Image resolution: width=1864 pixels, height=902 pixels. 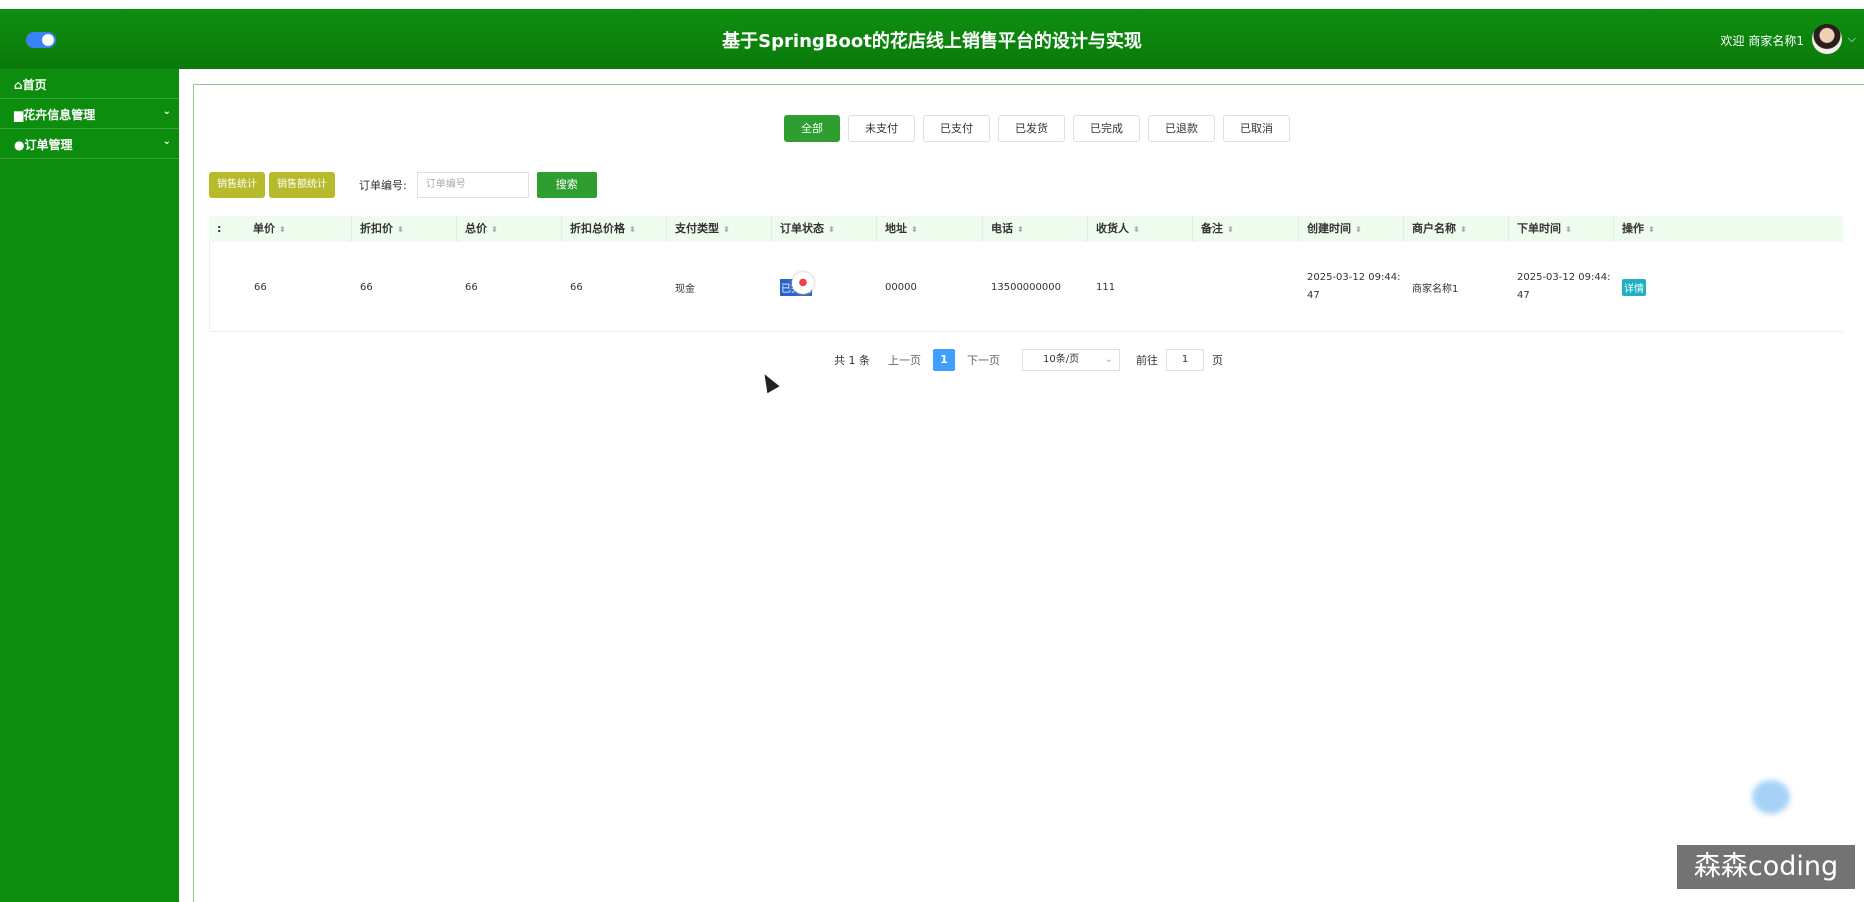 I want to click on tab-all: 全部, so click(x=812, y=128).